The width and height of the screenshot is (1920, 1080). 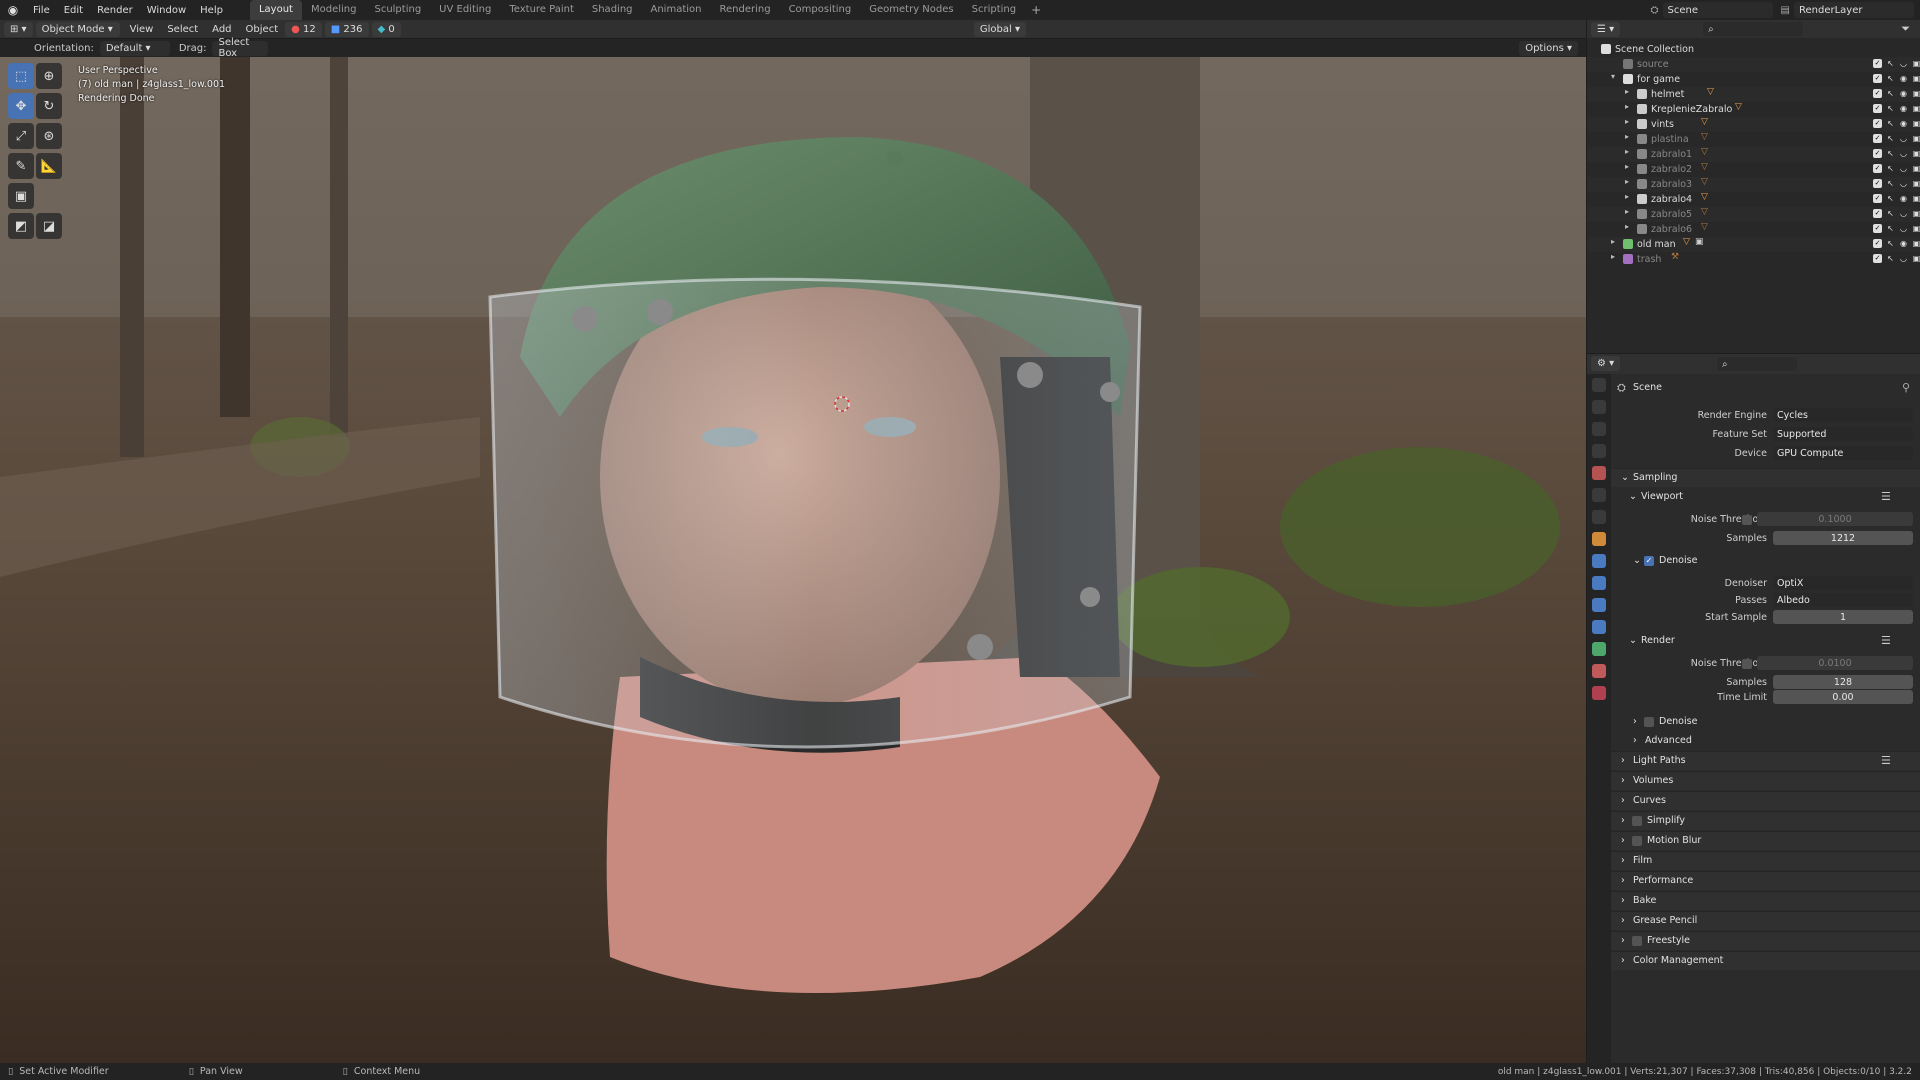 What do you see at coordinates (1599, 517) in the screenshot?
I see `collection-tab-icon` at bounding box center [1599, 517].